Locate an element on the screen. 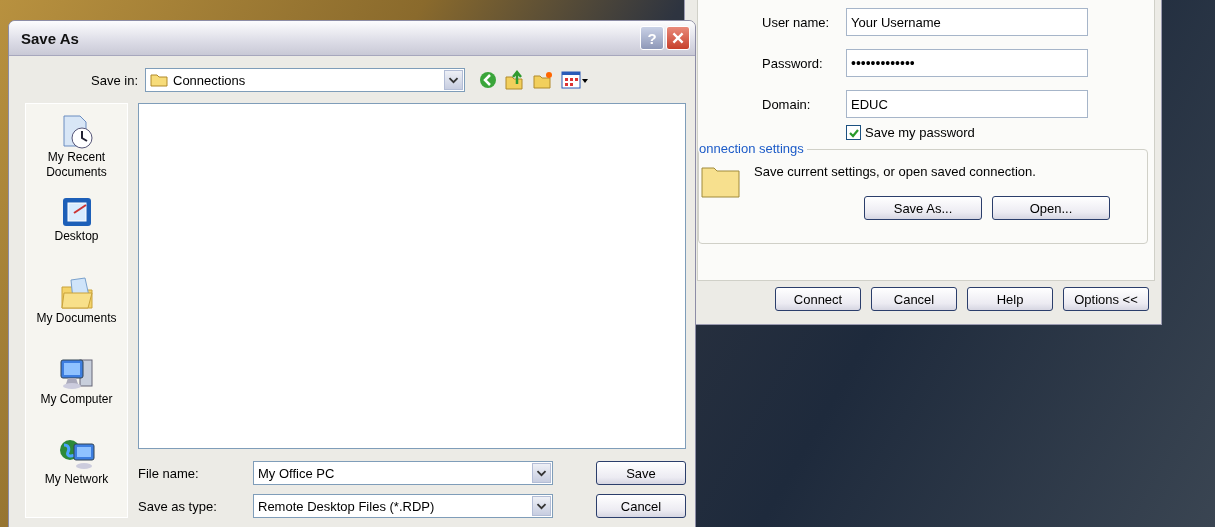 Image resolution: width=1215 pixels, height=527 pixels. save-as-type-label: Save as type: is located at coordinates (178, 506).